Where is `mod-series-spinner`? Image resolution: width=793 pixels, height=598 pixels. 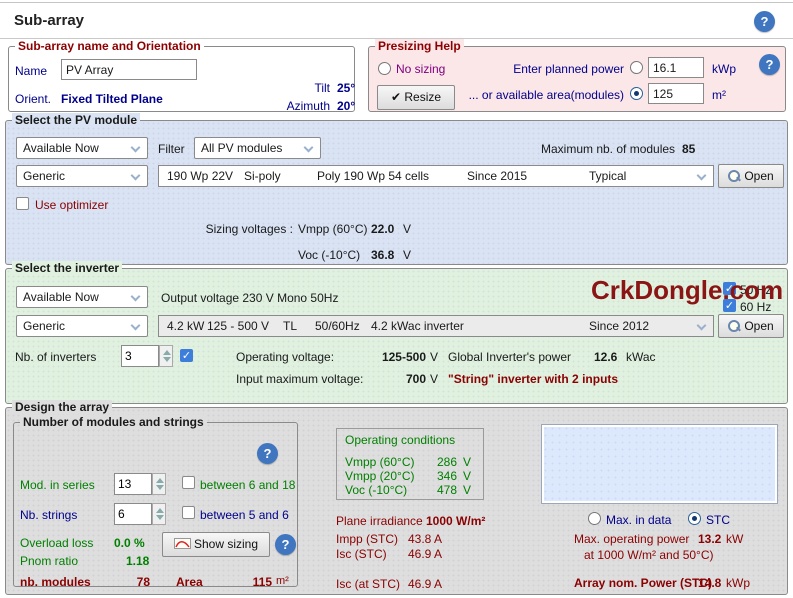
mod-series-spinner is located at coordinates (159, 484).